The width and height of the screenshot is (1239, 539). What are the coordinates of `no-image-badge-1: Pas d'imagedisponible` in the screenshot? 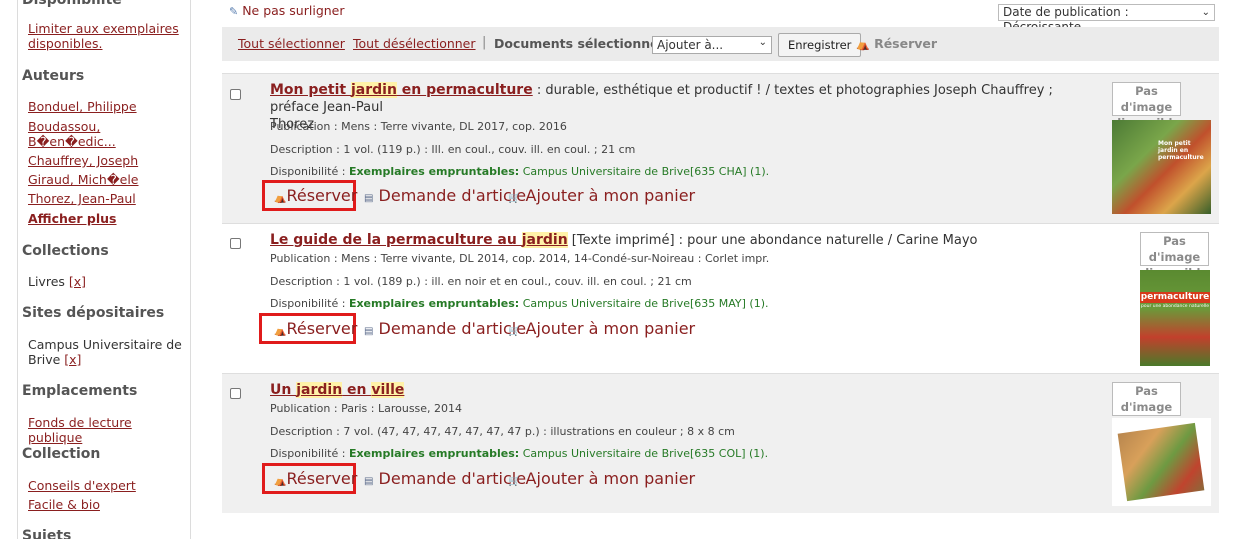 It's located at (1146, 106).